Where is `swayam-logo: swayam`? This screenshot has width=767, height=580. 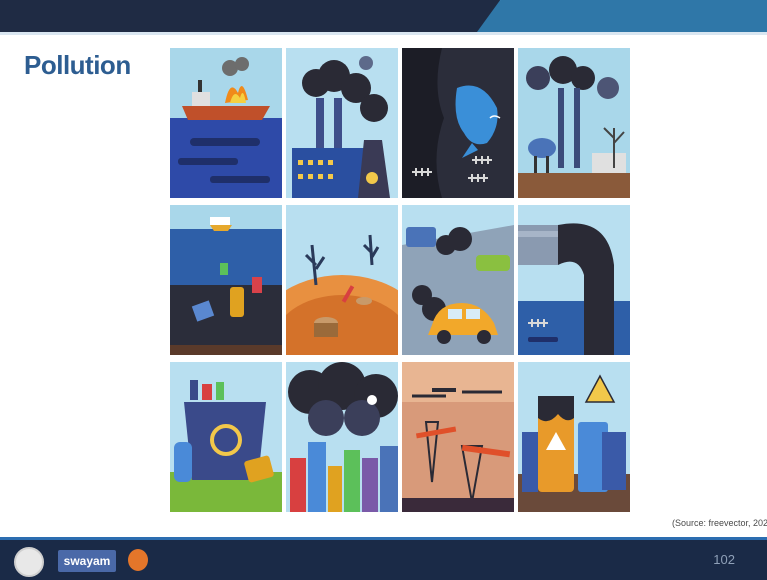 swayam-logo: swayam is located at coordinates (87, 561).